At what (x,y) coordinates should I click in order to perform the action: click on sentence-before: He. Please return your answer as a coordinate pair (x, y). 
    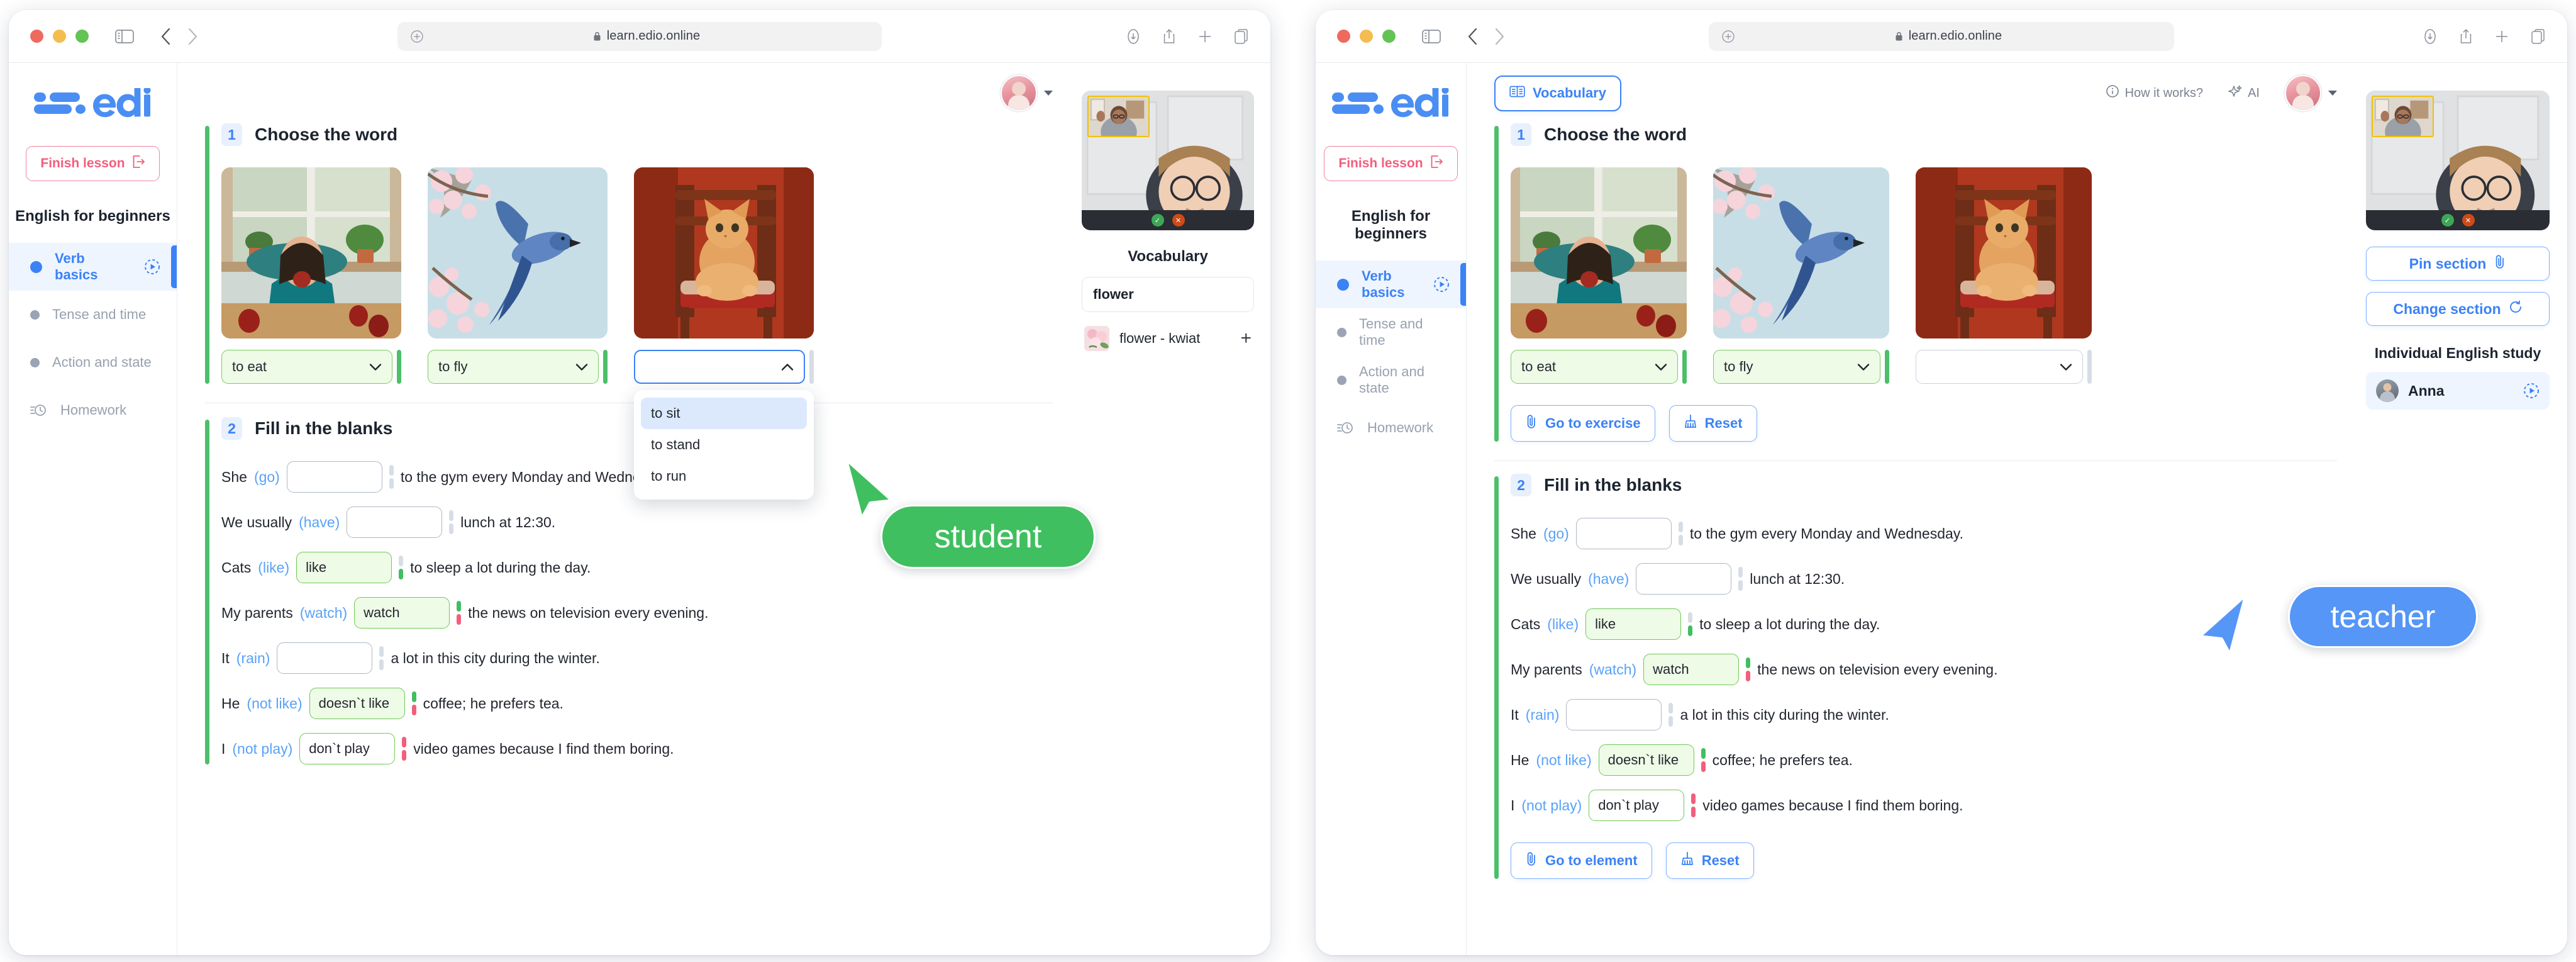
    Looking at the image, I should click on (230, 703).